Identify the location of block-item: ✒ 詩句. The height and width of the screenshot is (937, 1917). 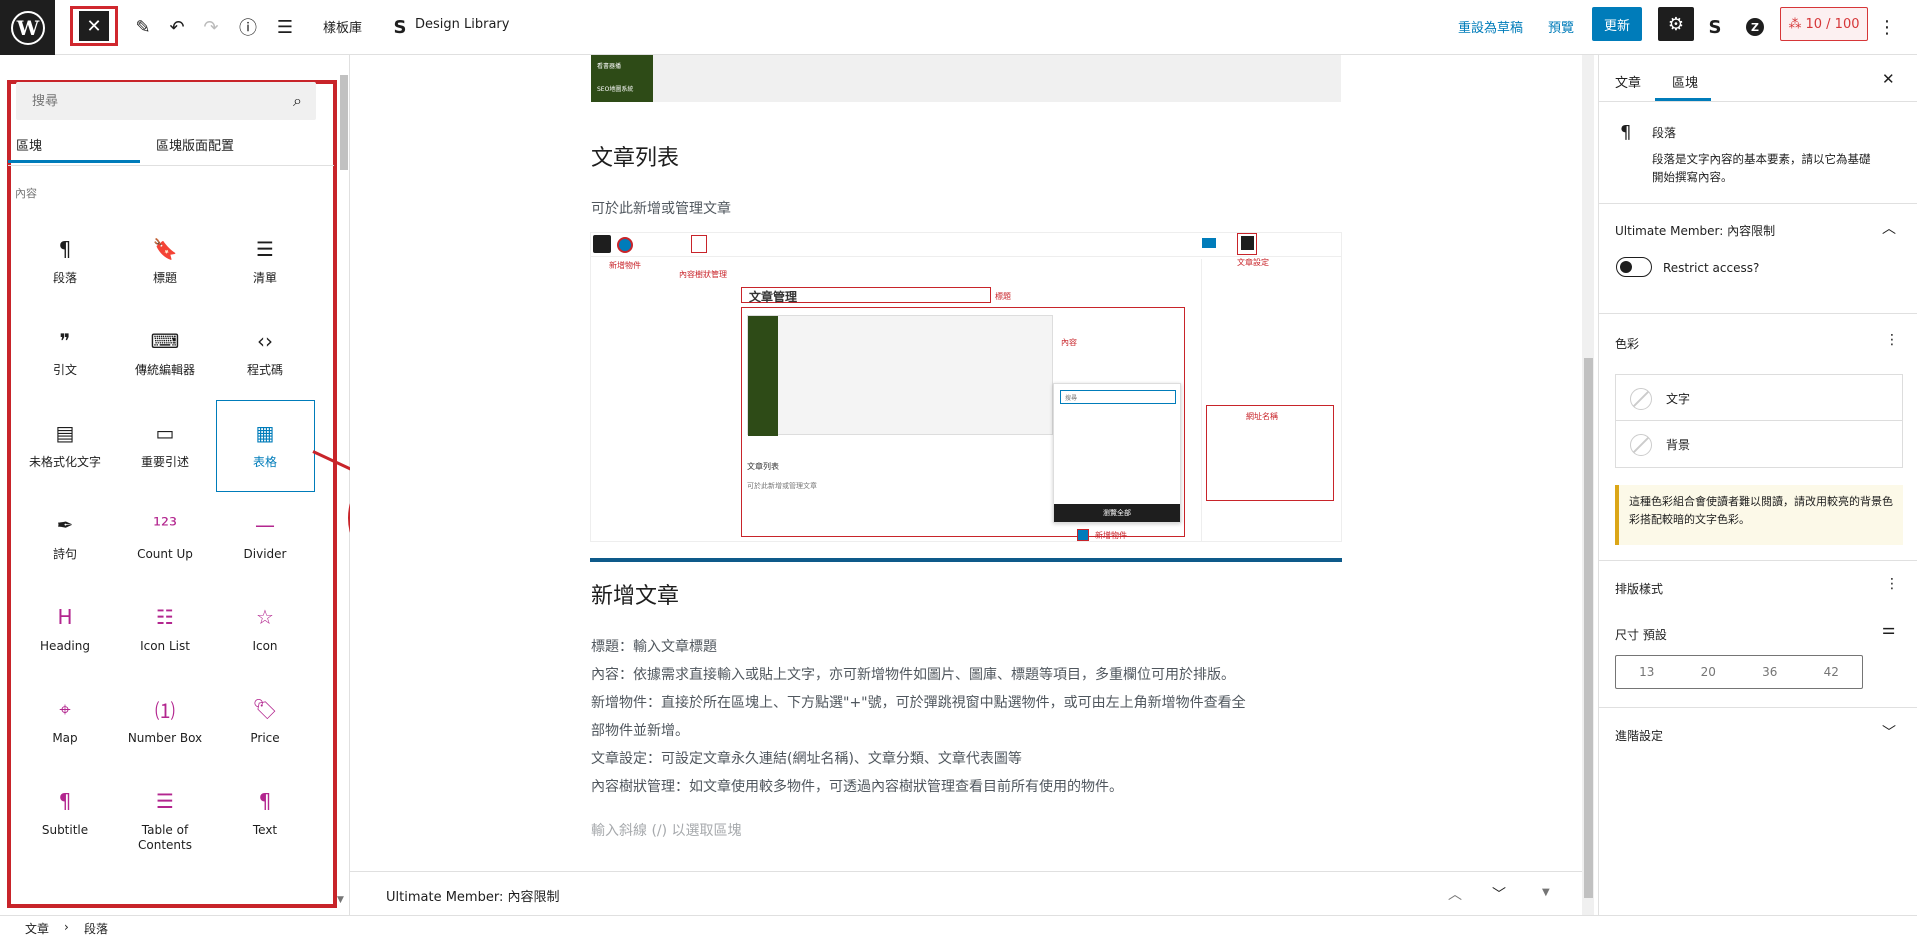
(65, 536).